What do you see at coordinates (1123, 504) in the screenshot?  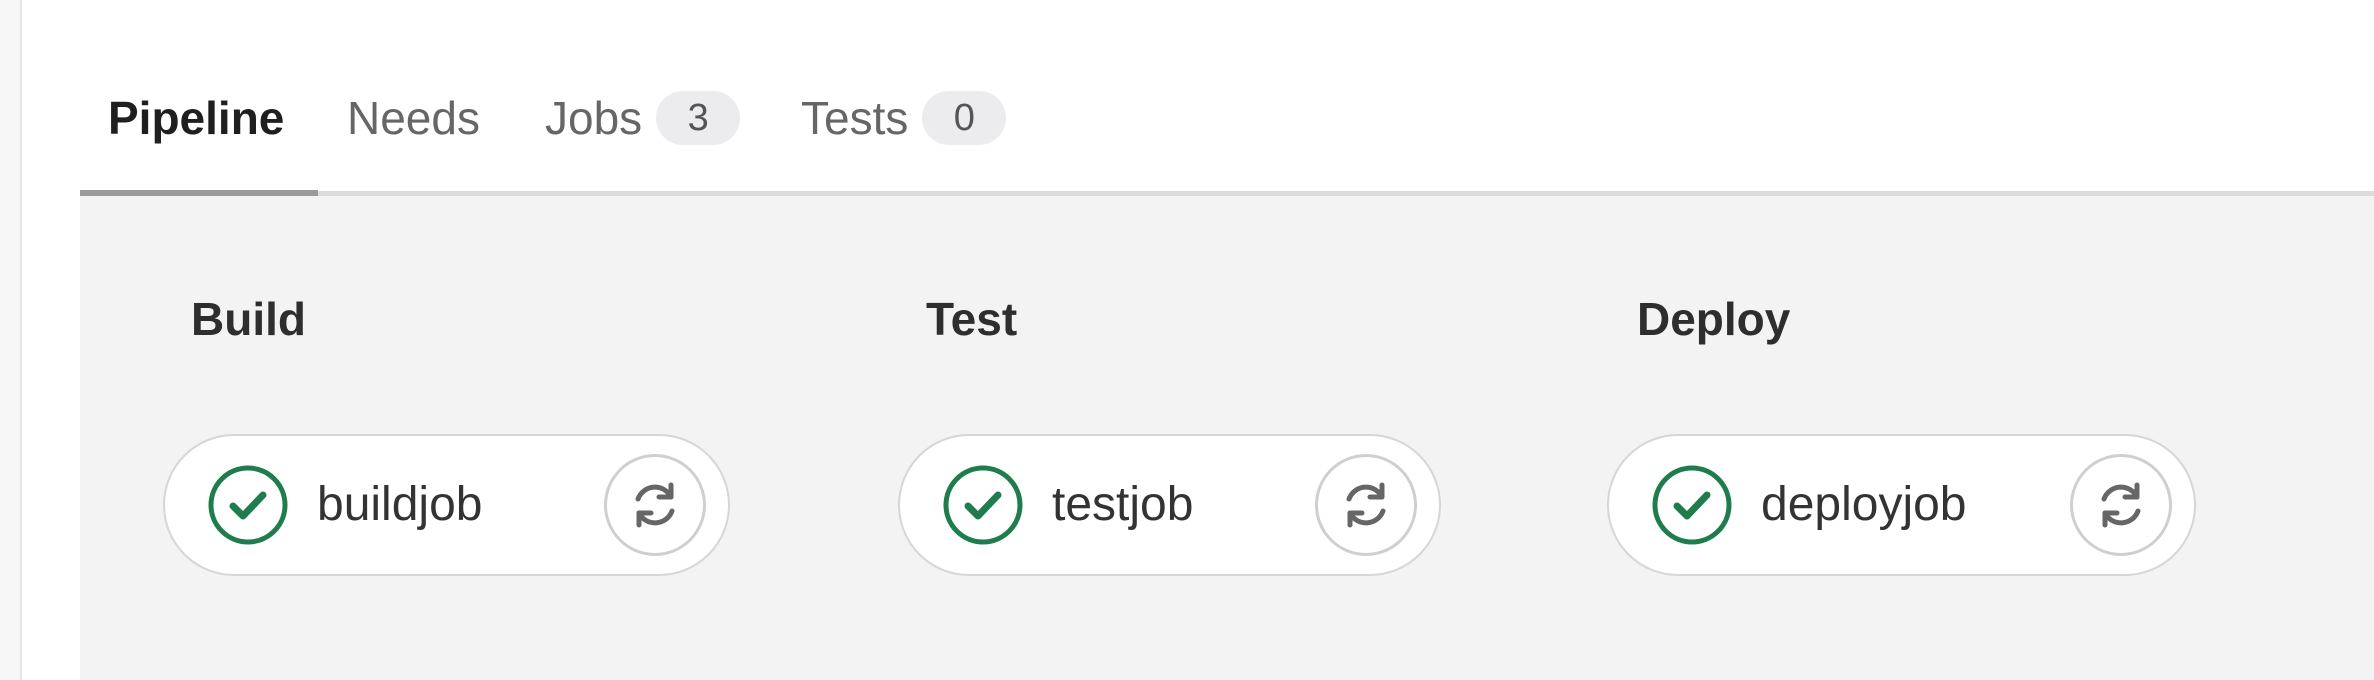 I see `job-name: testjob` at bounding box center [1123, 504].